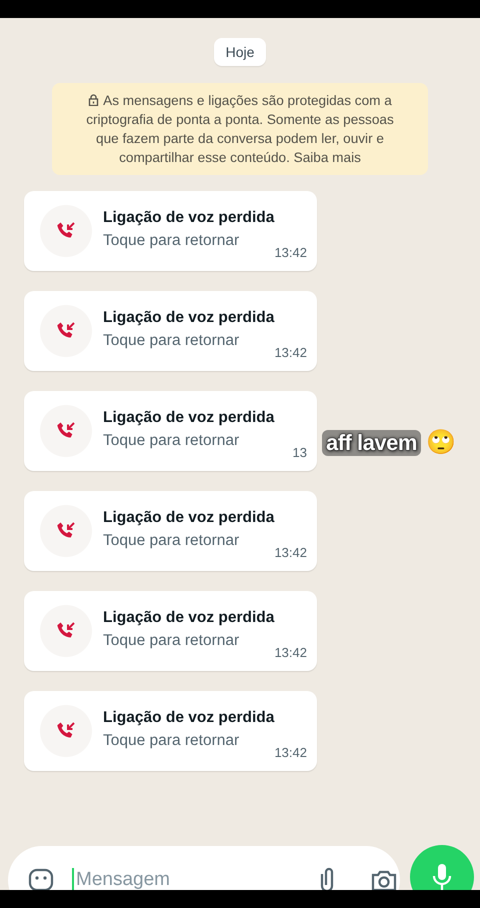  Describe the element at coordinates (94, 100) in the screenshot. I see `lock-icon` at that location.